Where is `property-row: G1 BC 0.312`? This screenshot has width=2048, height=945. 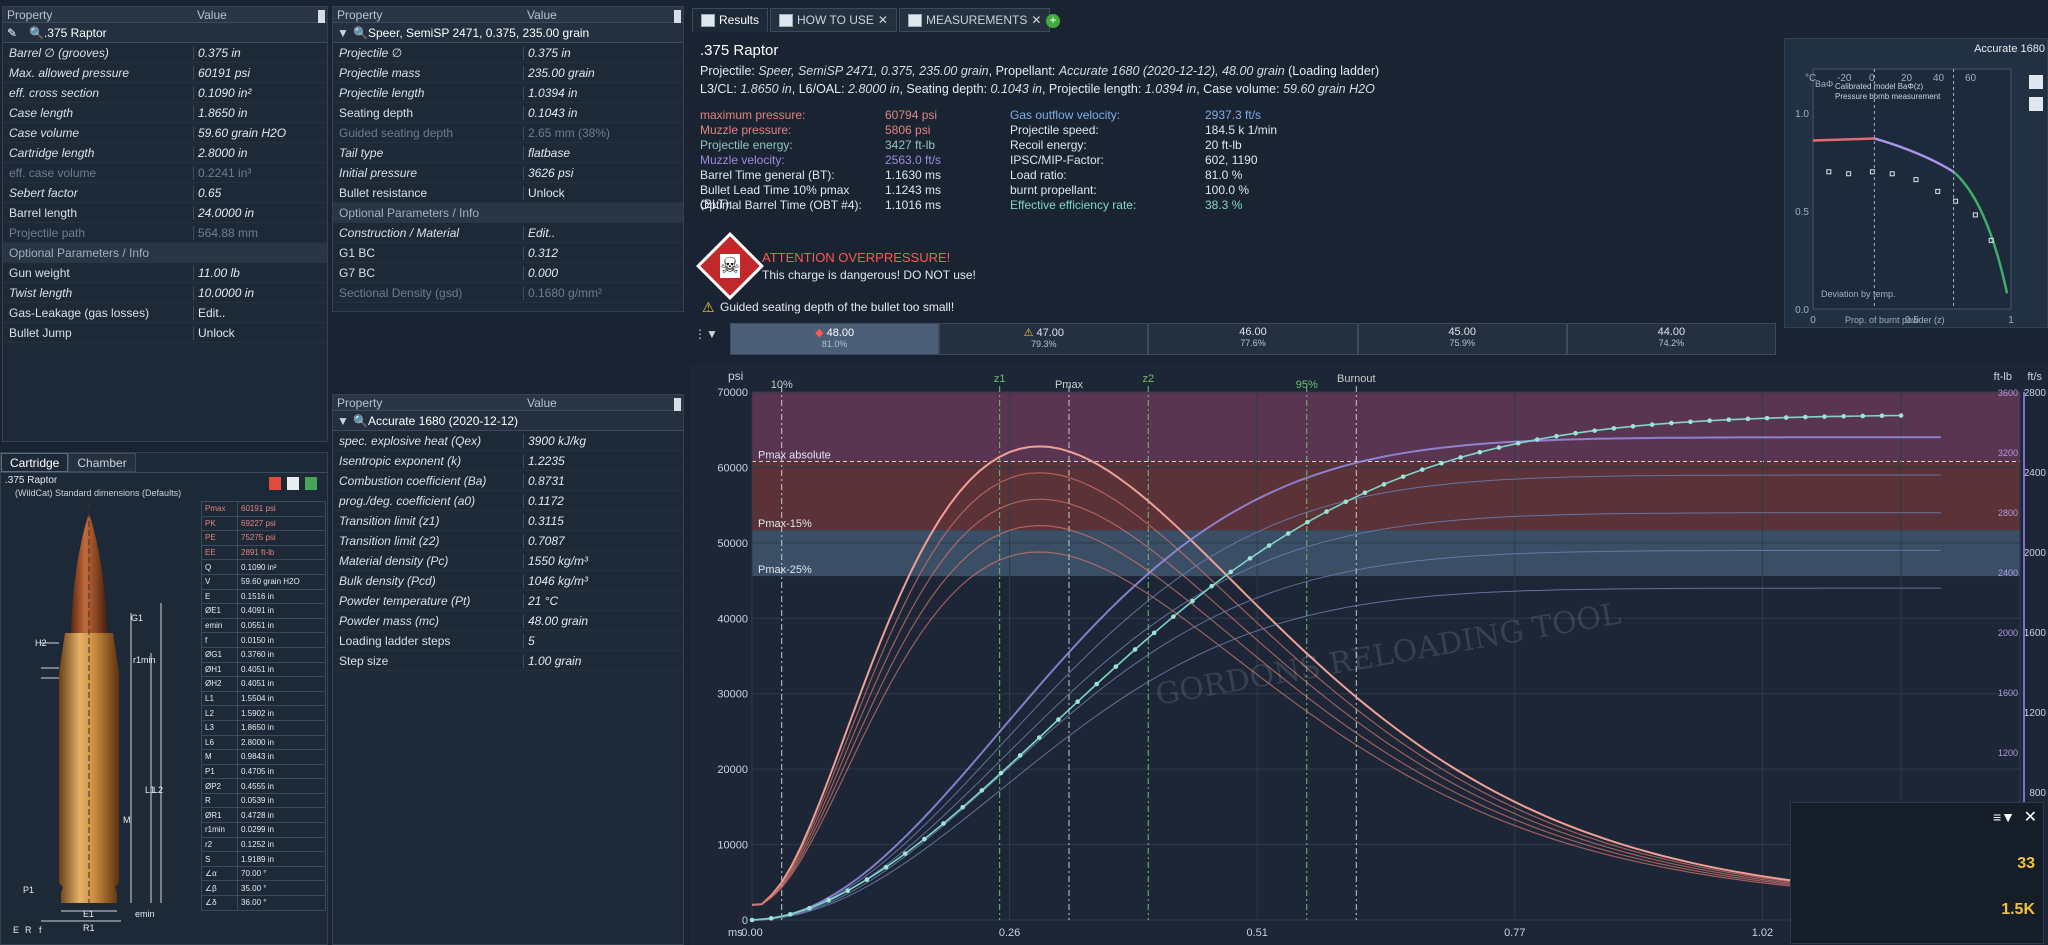 property-row: G1 BC 0.312 is located at coordinates (508, 136).